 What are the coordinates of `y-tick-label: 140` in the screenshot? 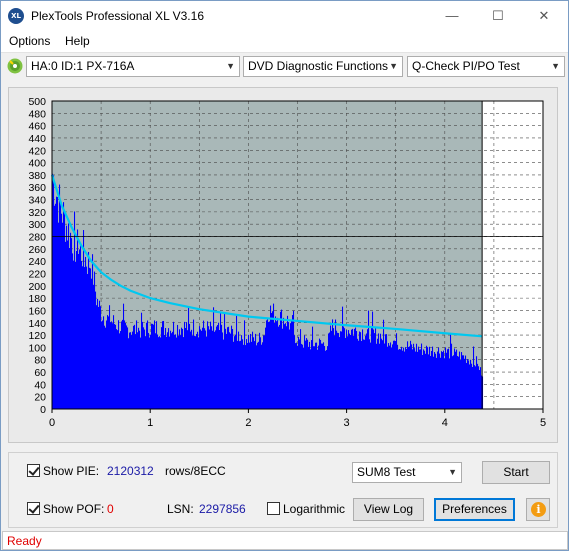 It's located at (37, 324).